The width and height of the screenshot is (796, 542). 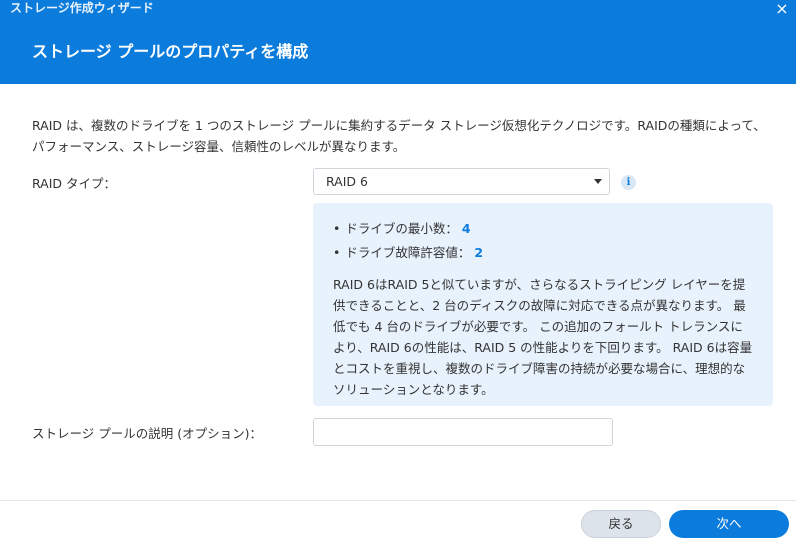 I want to click on back-button: 戻る, so click(x=621, y=524).